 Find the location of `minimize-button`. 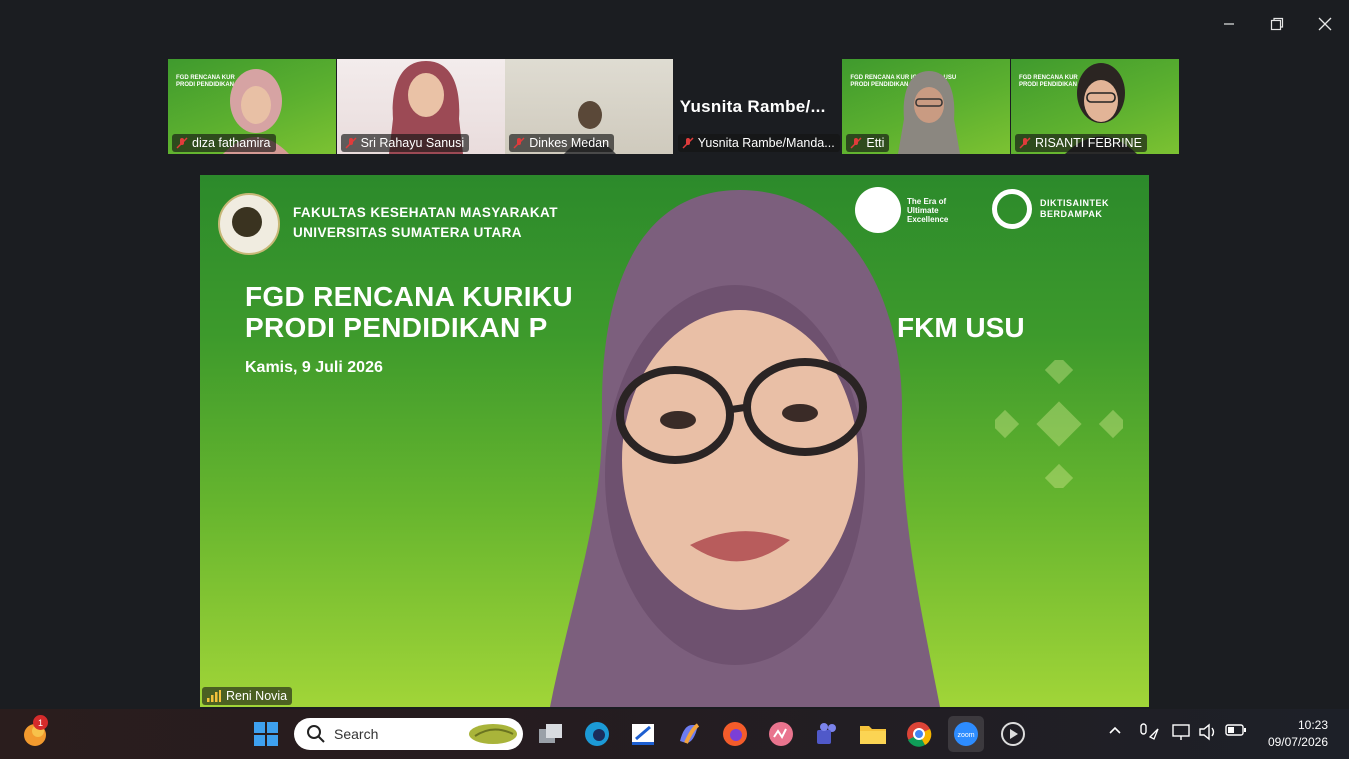

minimize-button is located at coordinates (1229, 24).